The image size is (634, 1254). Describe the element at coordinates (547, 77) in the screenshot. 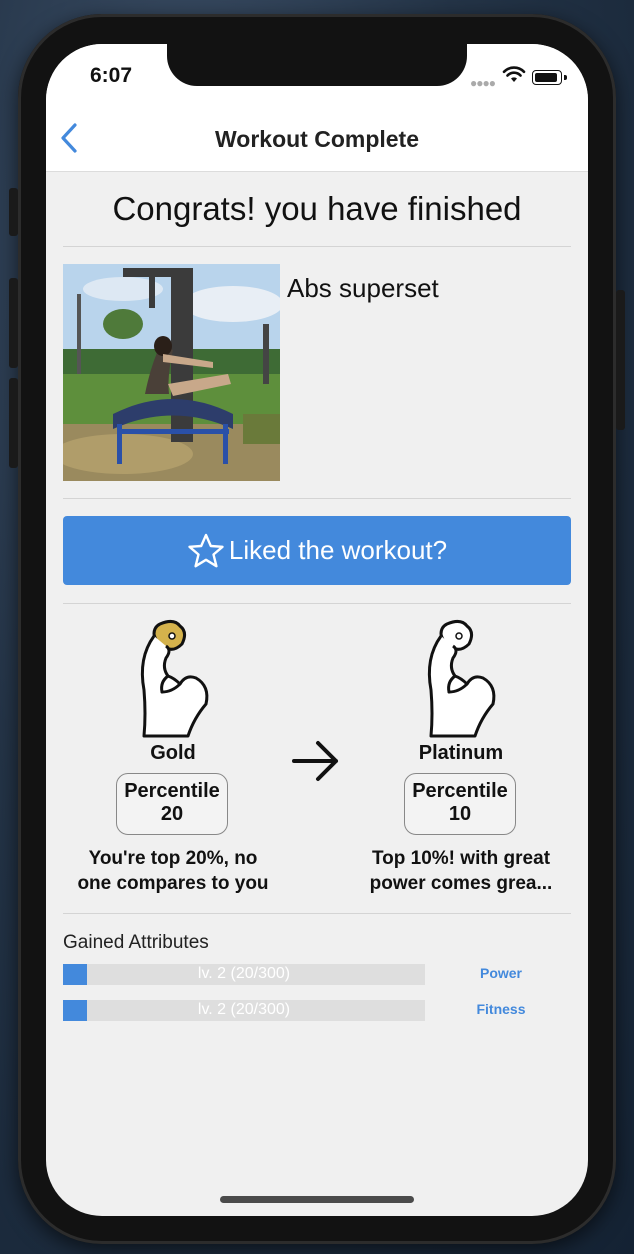

I see `battery-icon` at that location.